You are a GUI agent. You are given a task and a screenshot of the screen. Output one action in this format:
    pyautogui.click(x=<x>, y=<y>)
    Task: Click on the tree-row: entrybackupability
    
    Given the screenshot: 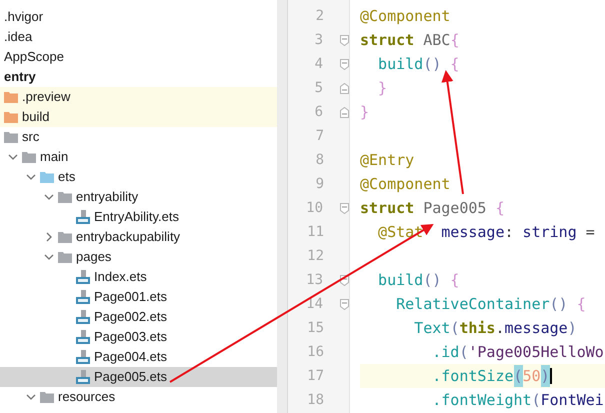 What is the action you would take?
    pyautogui.click(x=138, y=237)
    